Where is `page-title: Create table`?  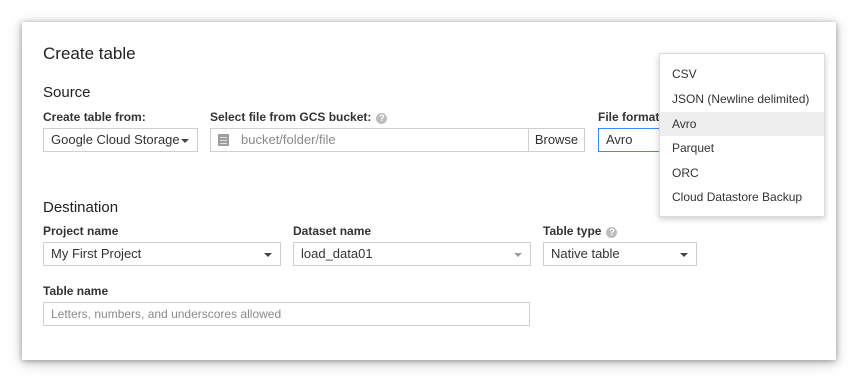 page-title: Create table is located at coordinates (89, 53).